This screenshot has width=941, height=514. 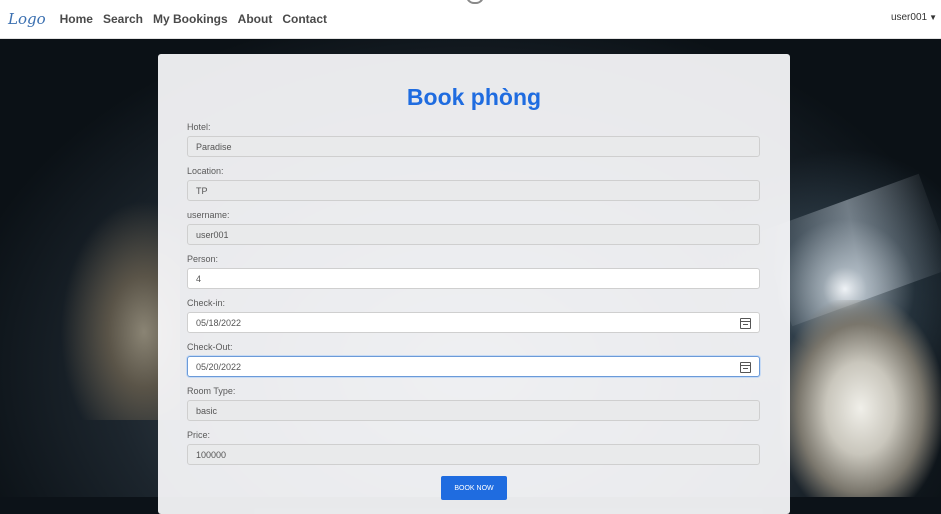 I want to click on price-field-group: Price: 100000, so click(x=473, y=447).